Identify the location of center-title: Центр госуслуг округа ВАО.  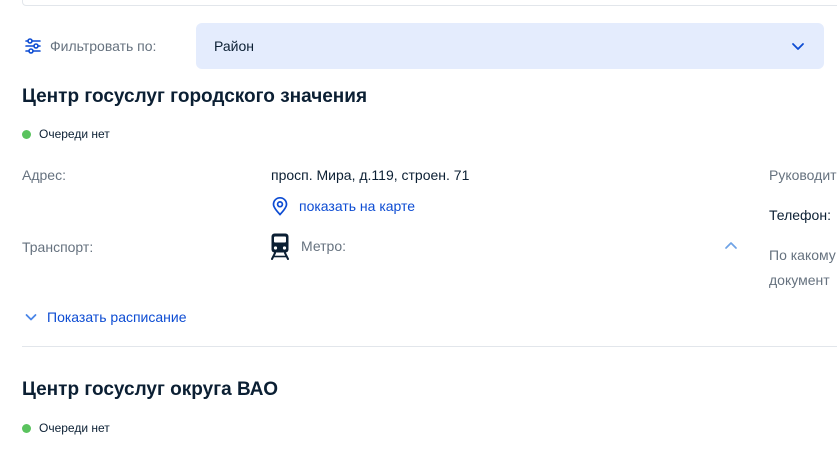
(150, 389).